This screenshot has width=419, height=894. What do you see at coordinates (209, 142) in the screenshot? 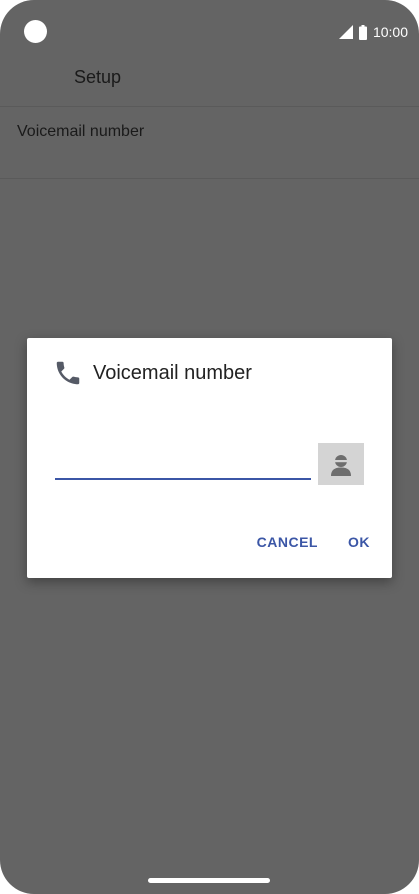
I see `settings-item-voicemail-number: Voicemail number` at bounding box center [209, 142].